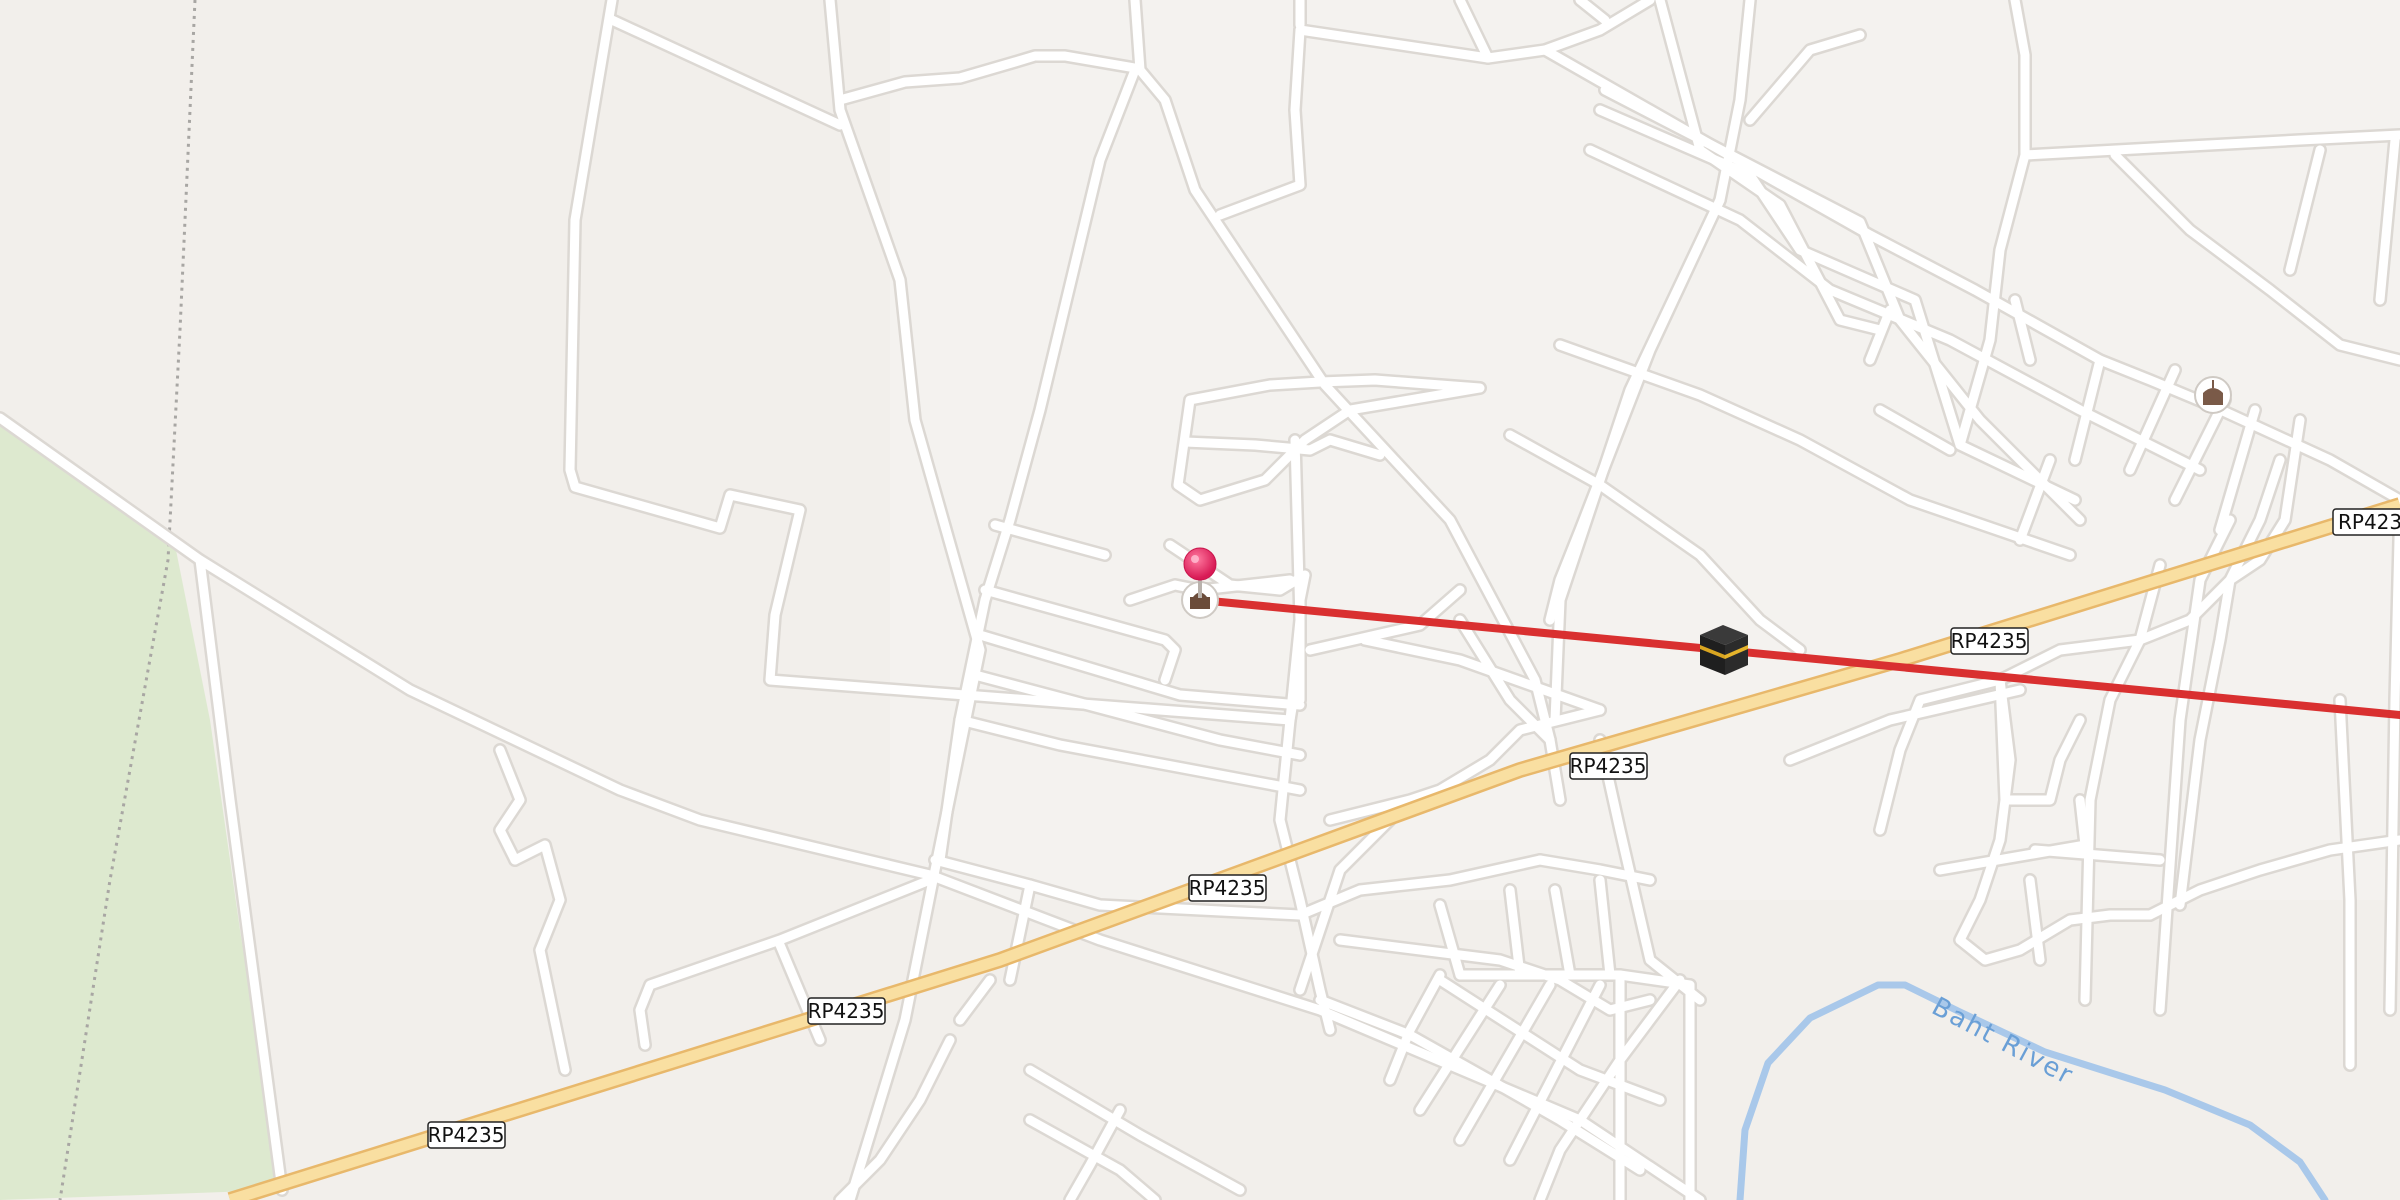  What do you see at coordinates (1724, 650) in the screenshot?
I see `kaaba-icon` at bounding box center [1724, 650].